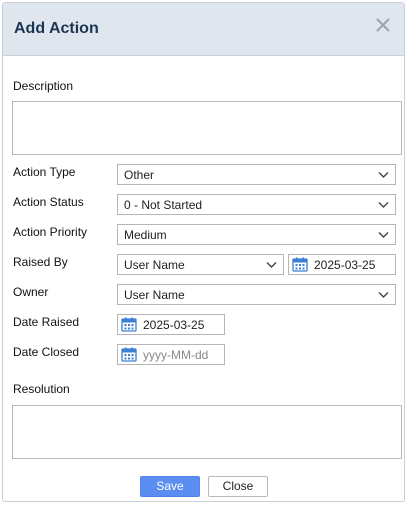 This screenshot has height=507, width=409. I want to click on dialog-title: Add Action, so click(56, 28).